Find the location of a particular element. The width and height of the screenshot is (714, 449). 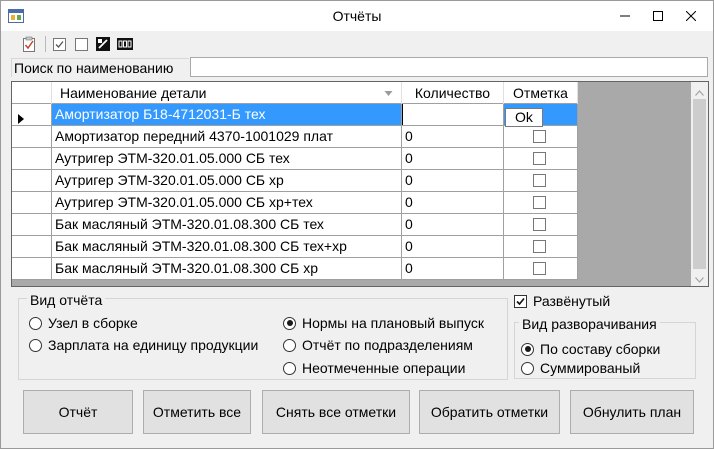

report-option-label: Узел в сборке is located at coordinates (93, 323).